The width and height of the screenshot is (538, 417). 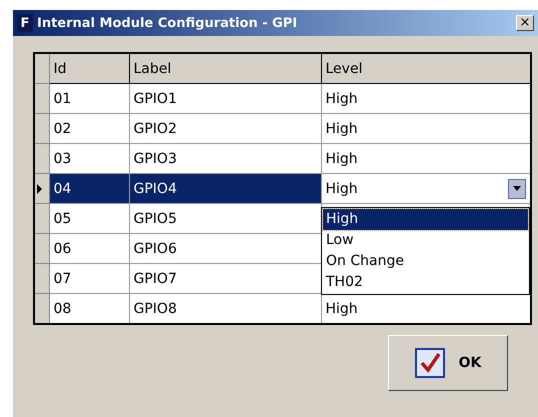 I want to click on table-cell: 04, so click(x=89, y=189).